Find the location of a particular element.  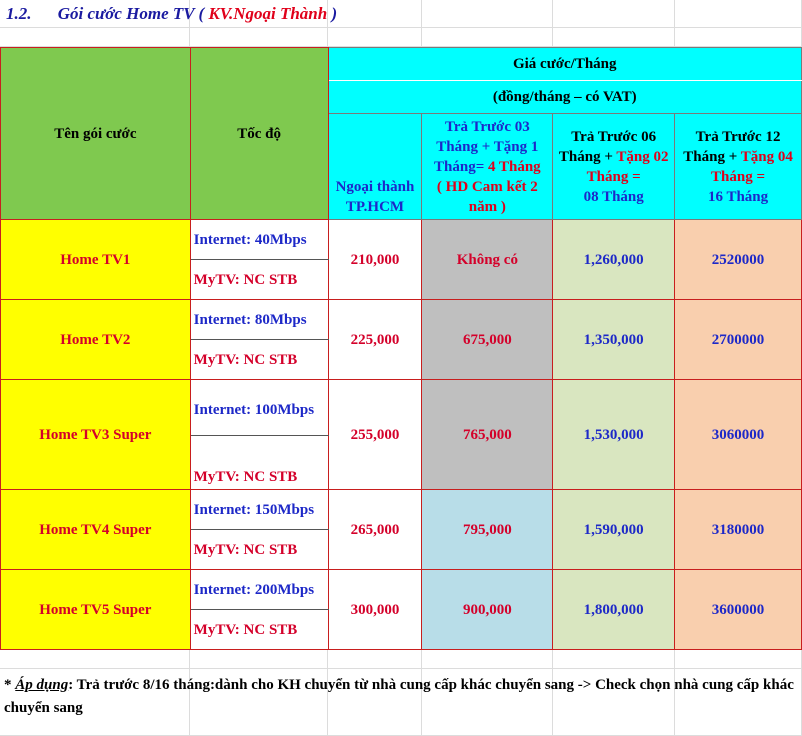

section-title: Gói cước Home TV ( is located at coordinates (131, 13).